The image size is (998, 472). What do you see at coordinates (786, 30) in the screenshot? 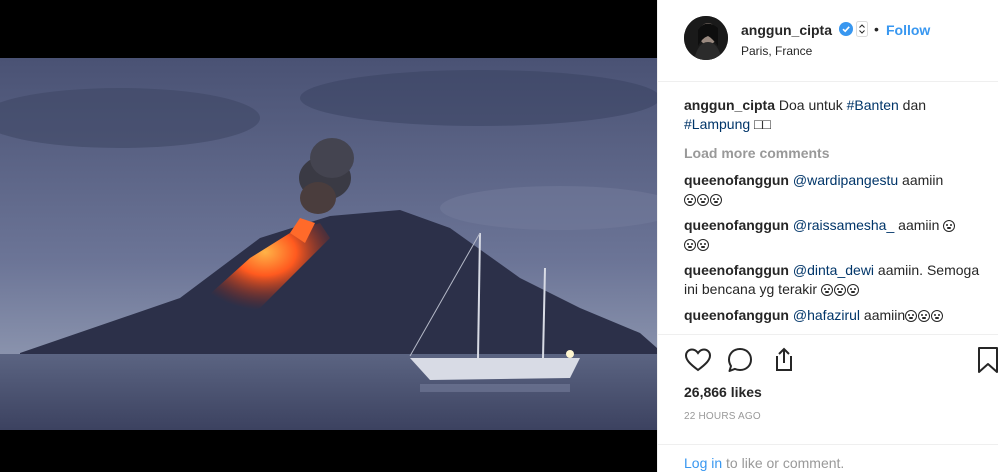
I see `author-username: anggun_cipta` at bounding box center [786, 30].